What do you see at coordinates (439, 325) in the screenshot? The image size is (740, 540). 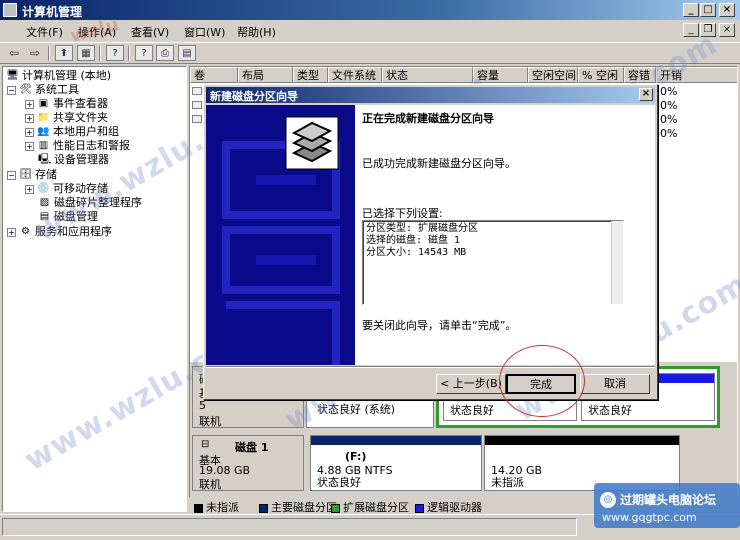 I see `wizard-close-hint: 要关闭此向导，请单击“完成”。` at bounding box center [439, 325].